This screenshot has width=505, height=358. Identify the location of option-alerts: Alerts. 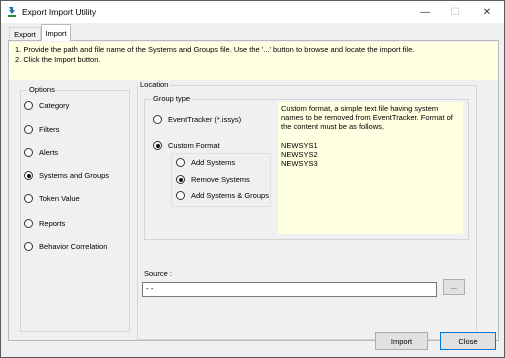
(41, 152).